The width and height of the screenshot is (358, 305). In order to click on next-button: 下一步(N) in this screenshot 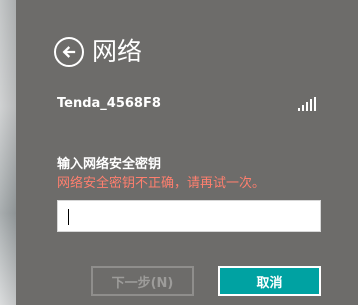, I will do `click(142, 281)`.